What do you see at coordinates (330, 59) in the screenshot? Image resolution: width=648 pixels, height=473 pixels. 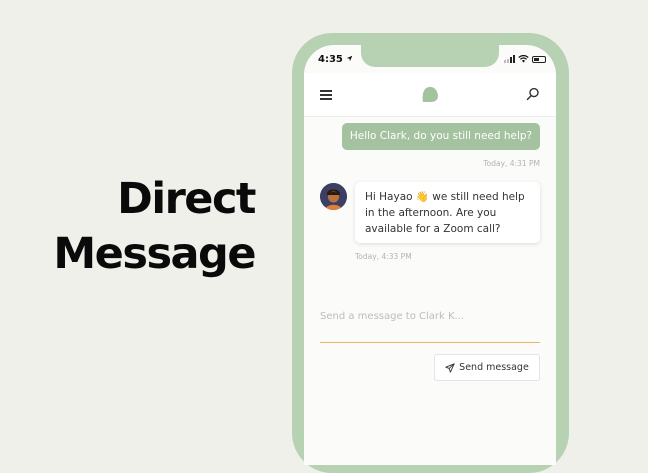 I see `status-time-text: 4:35` at bounding box center [330, 59].